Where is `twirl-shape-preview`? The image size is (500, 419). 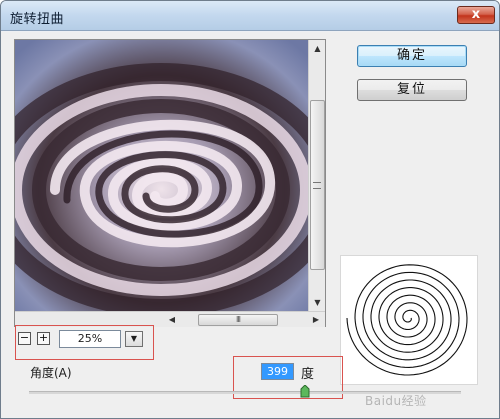 twirl-shape-preview is located at coordinates (409, 320).